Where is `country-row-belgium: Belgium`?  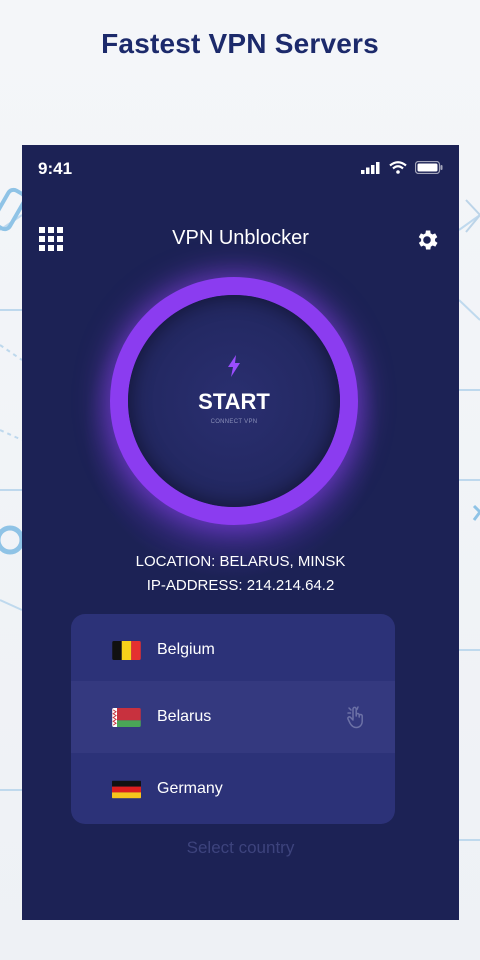
country-row-belgium: Belgium is located at coordinates (233, 650).